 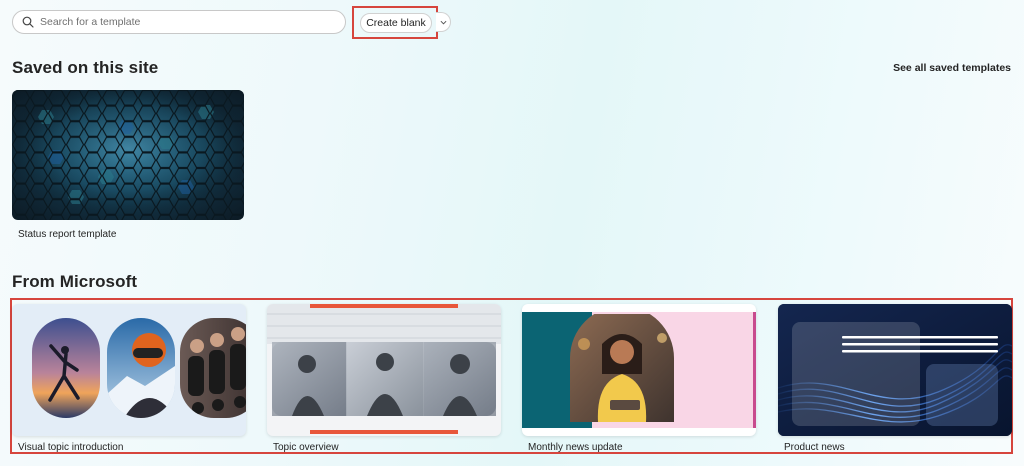 I want to click on search-box, so click(x=179, y=22).